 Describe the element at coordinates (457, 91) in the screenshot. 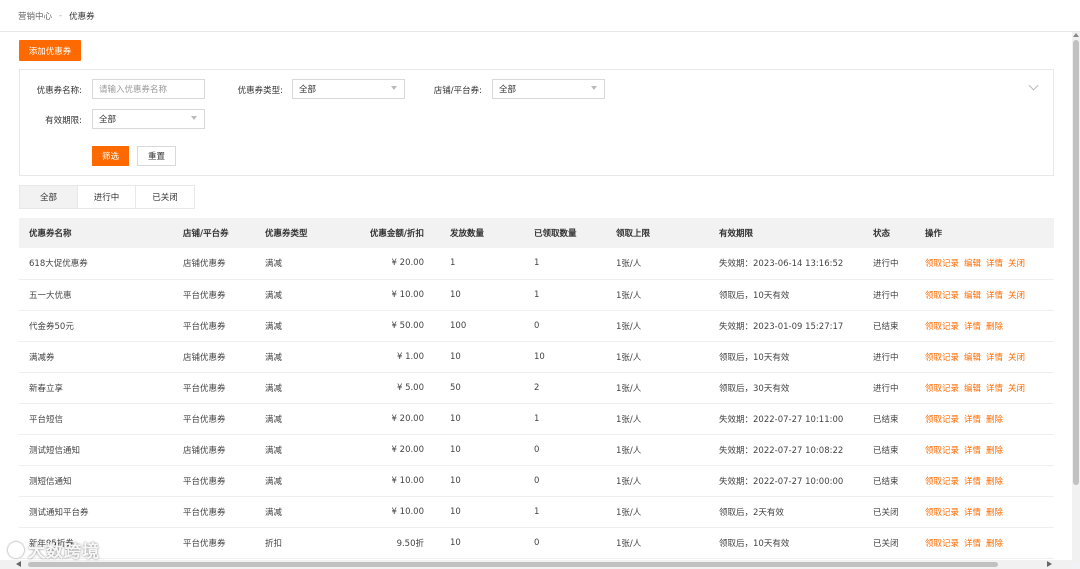

I see `scope-label: 店铺/平台券:` at that location.